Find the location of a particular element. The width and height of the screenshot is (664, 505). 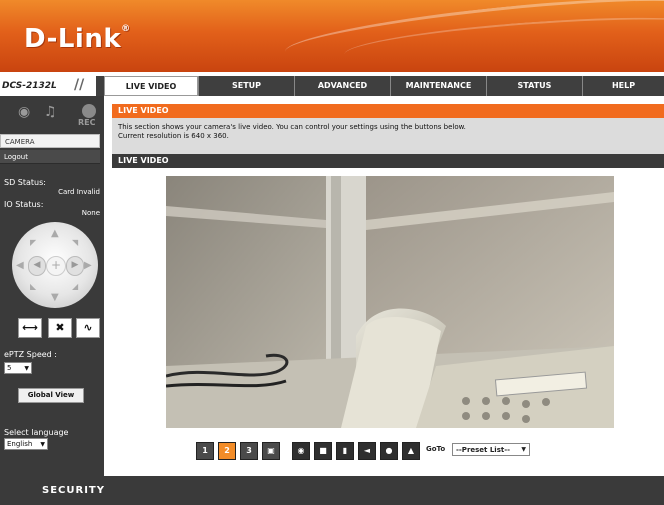

language-select: English ▼ is located at coordinates (26, 444).